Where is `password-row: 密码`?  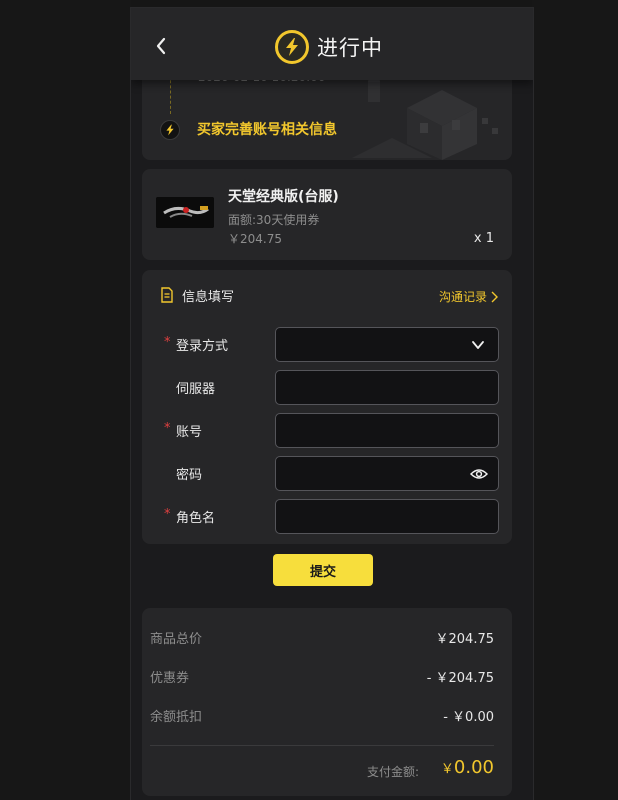 password-row: 密码 is located at coordinates (327, 473).